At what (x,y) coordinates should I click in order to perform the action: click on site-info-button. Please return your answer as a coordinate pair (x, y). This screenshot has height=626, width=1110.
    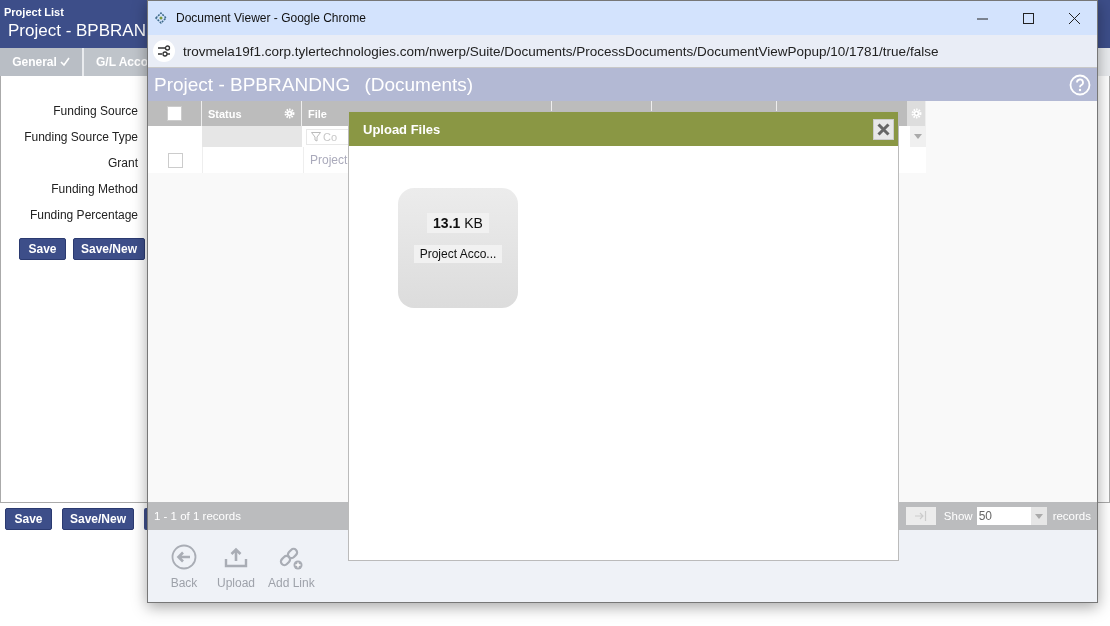
    Looking at the image, I should click on (164, 51).